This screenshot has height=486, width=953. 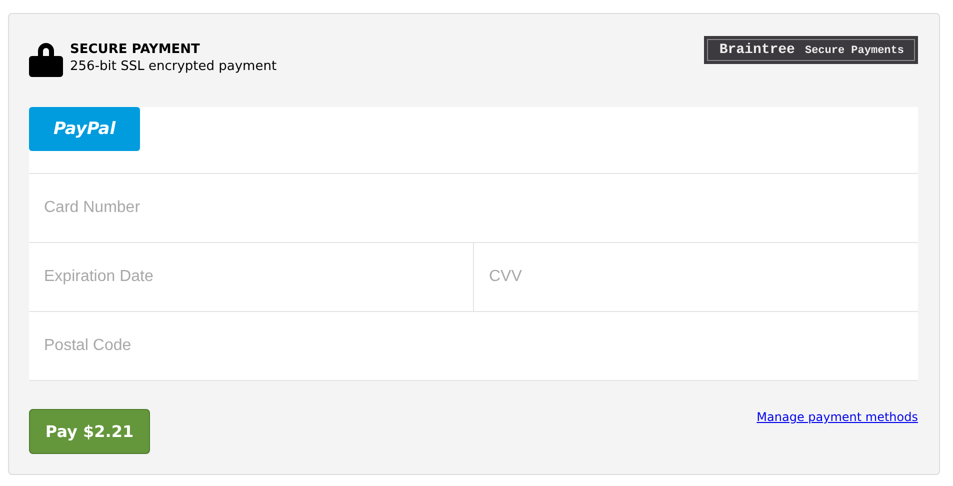 I want to click on badge-text: Secure Payments, so click(x=854, y=51).